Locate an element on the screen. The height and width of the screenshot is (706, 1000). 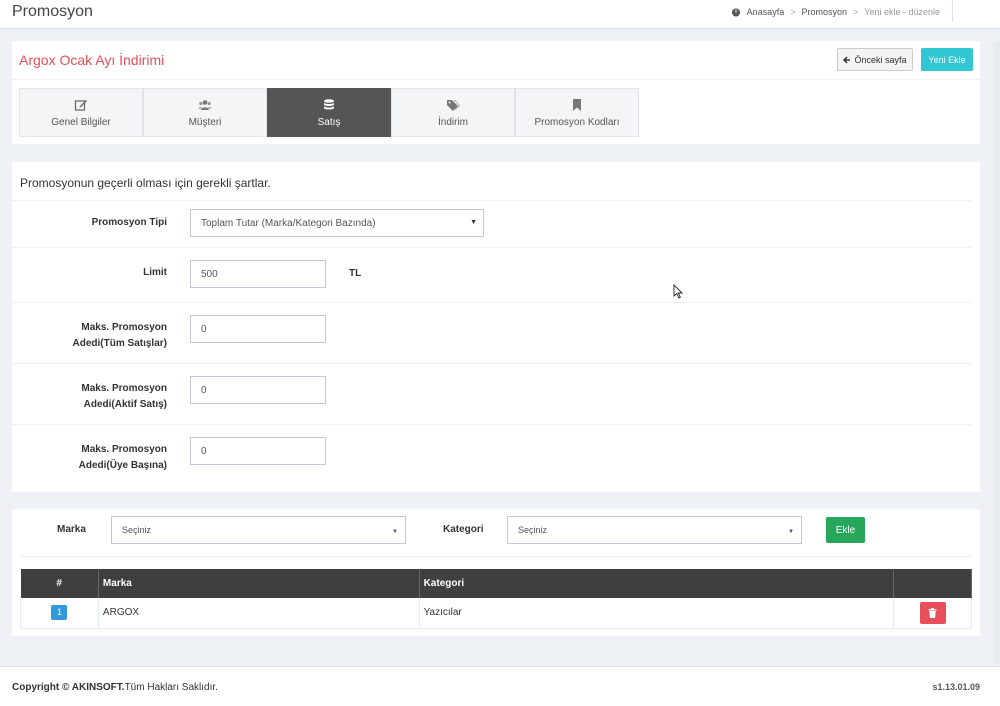
actions-cell is located at coordinates (932, 613).